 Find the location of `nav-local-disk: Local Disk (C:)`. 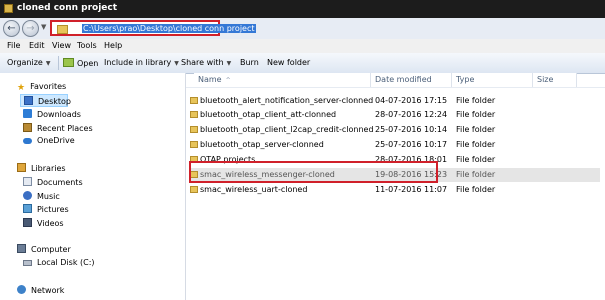

nav-local-disk: Local Disk (C:) is located at coordinates (59, 262).